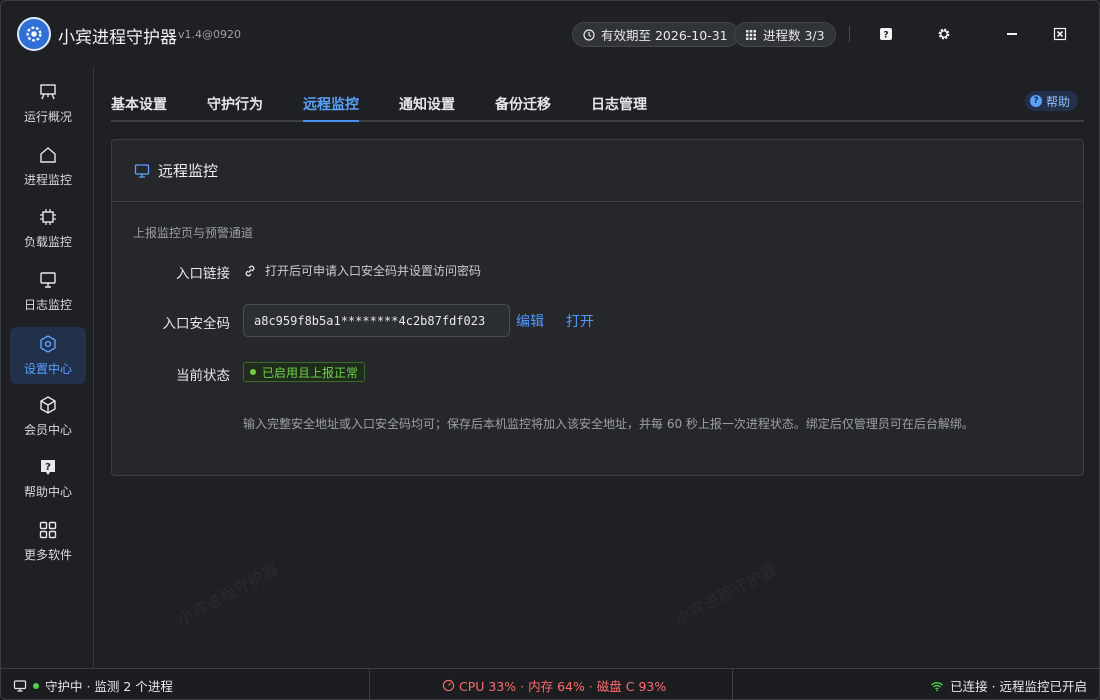 This screenshot has width=1100, height=700. What do you see at coordinates (373, 271) in the screenshot?
I see `entry-link-text: 打开后可申请入口安全码并设置访问密码` at bounding box center [373, 271].